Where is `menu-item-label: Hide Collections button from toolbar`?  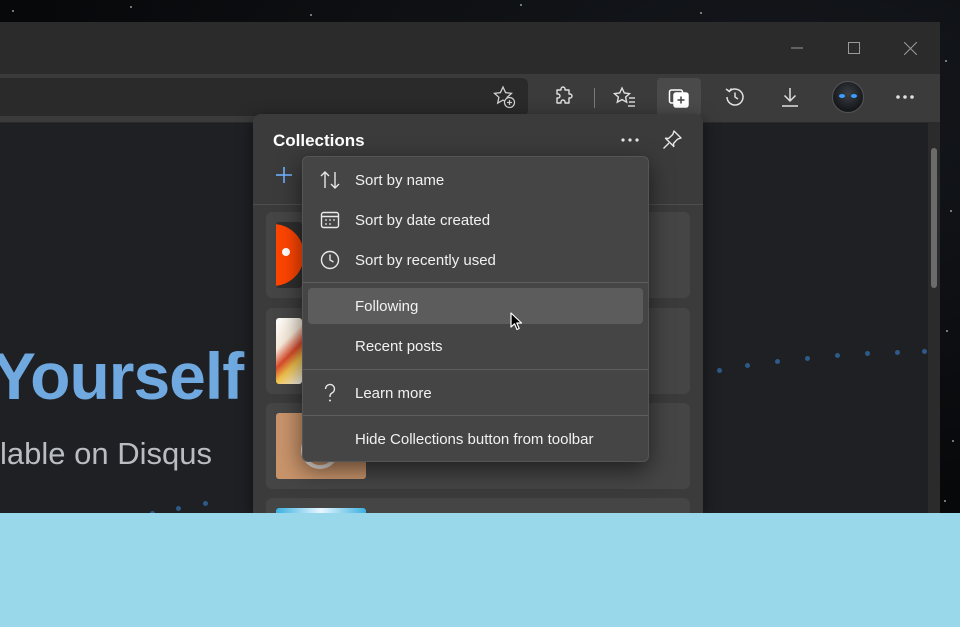 menu-item-label: Hide Collections button from toolbar is located at coordinates (474, 439).